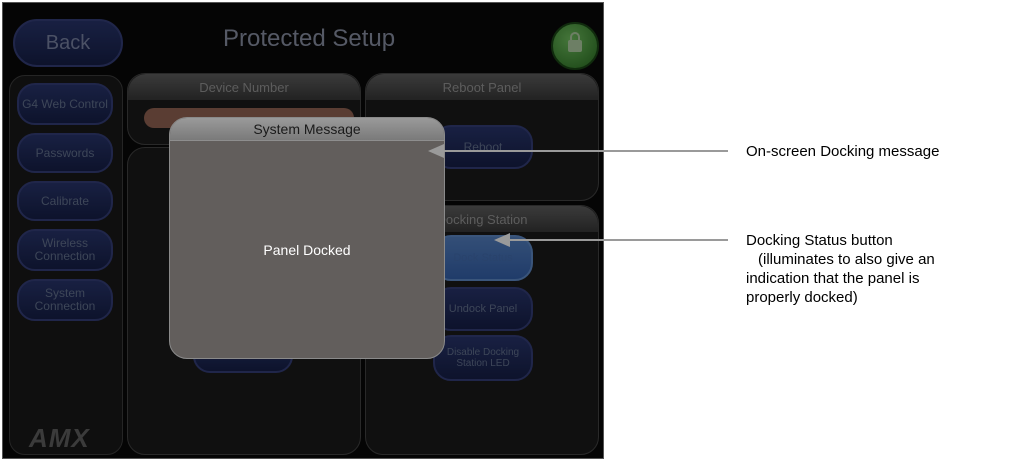 This screenshot has width=1019, height=459. What do you see at coordinates (482, 87) in the screenshot?
I see `reboot-panel-title: Reboot Panel` at bounding box center [482, 87].